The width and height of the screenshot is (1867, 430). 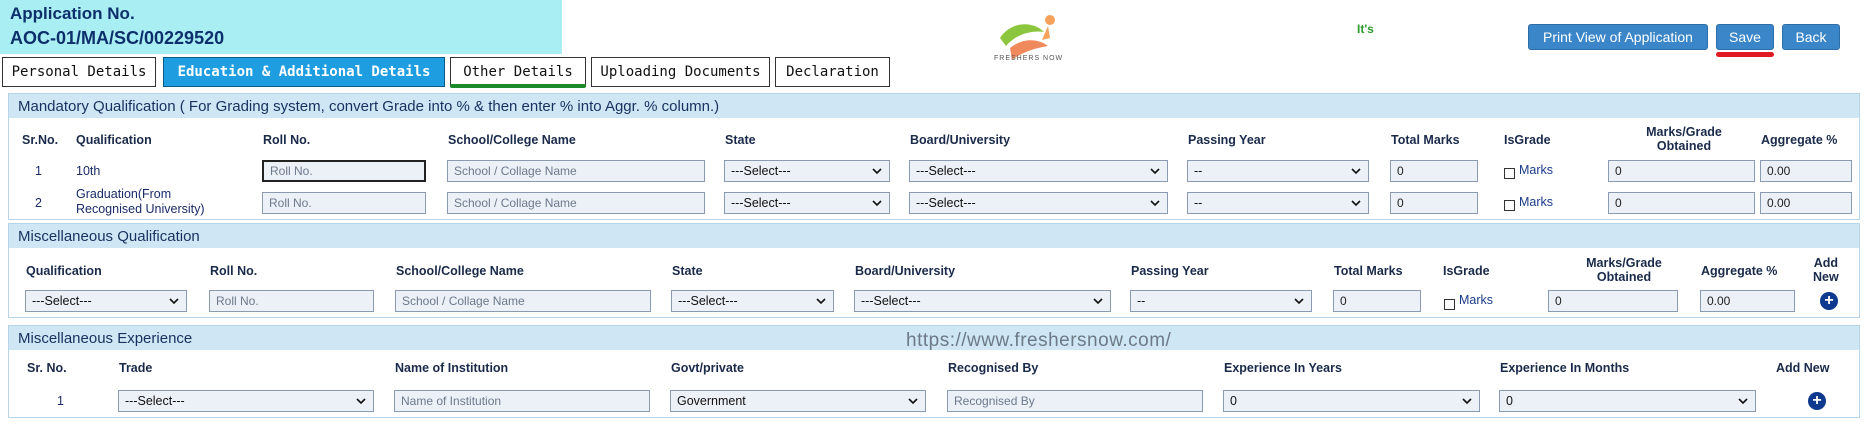 What do you see at coordinates (1745, 37) in the screenshot?
I see `save-button: Save` at bounding box center [1745, 37].